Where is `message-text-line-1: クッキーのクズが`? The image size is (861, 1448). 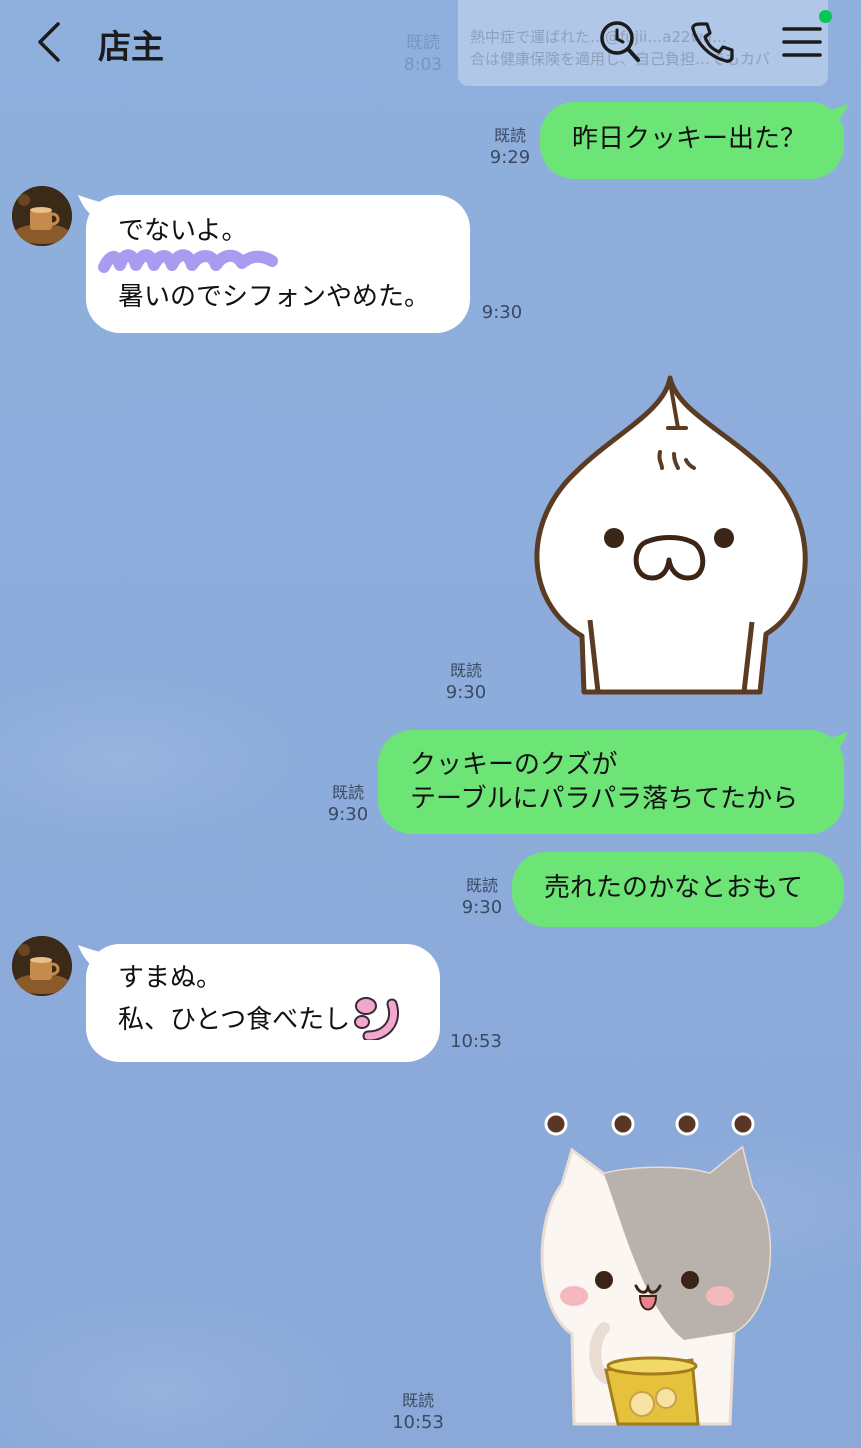
message-text-line-1: クッキーのクズが is located at coordinates (514, 765).